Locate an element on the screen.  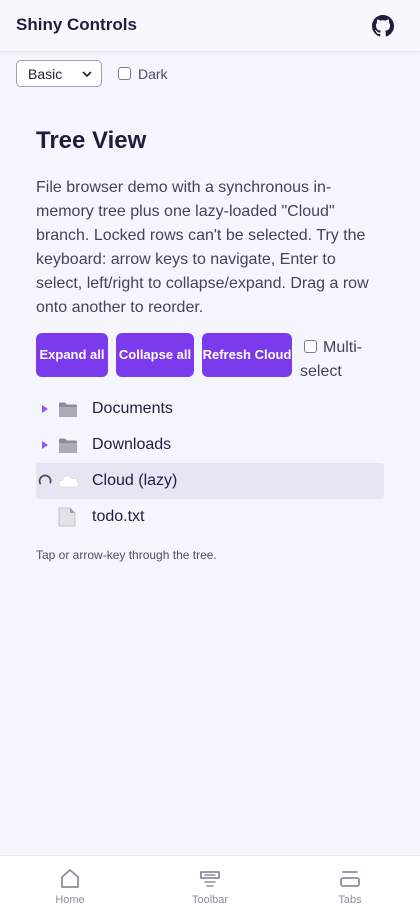
theme-select: Basic is located at coordinates (59, 73).